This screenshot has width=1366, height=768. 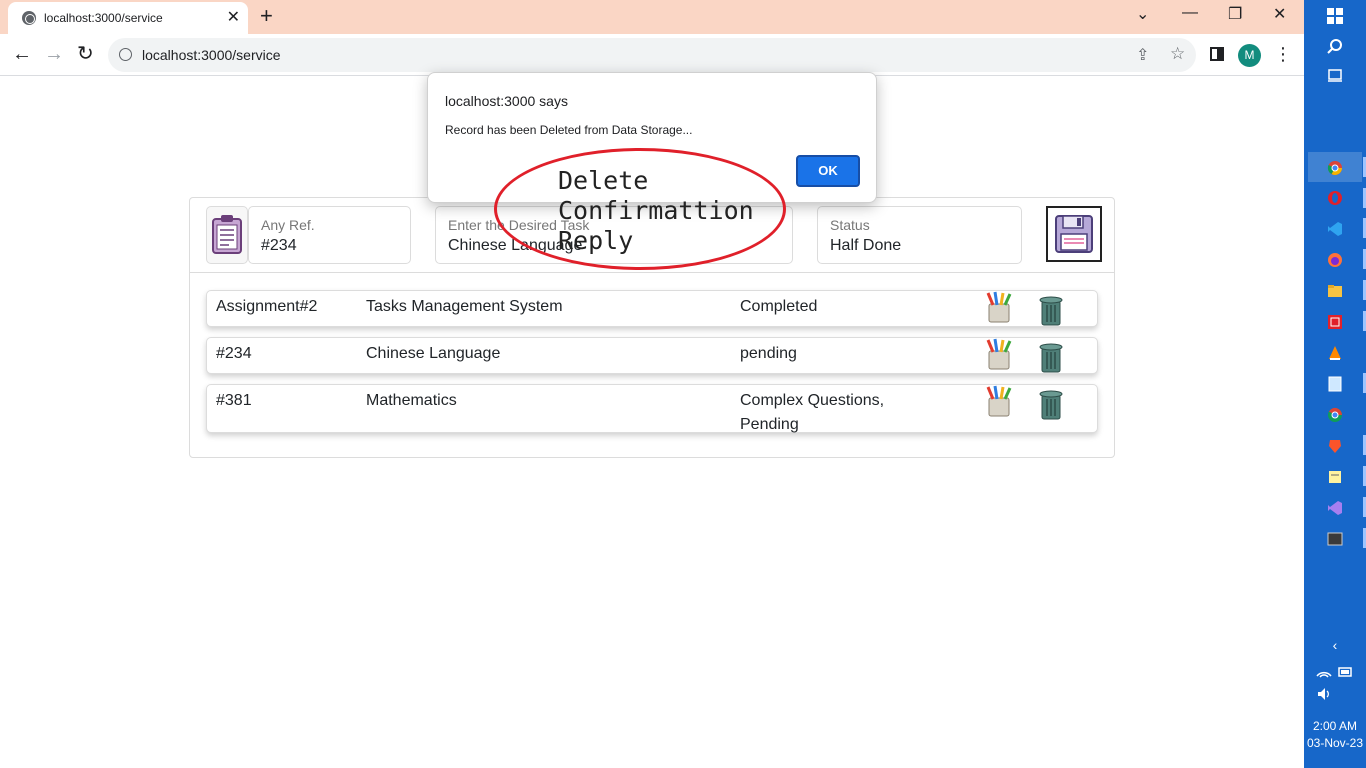 What do you see at coordinates (1335, 415) in the screenshot?
I see `chrome-alt-icon` at bounding box center [1335, 415].